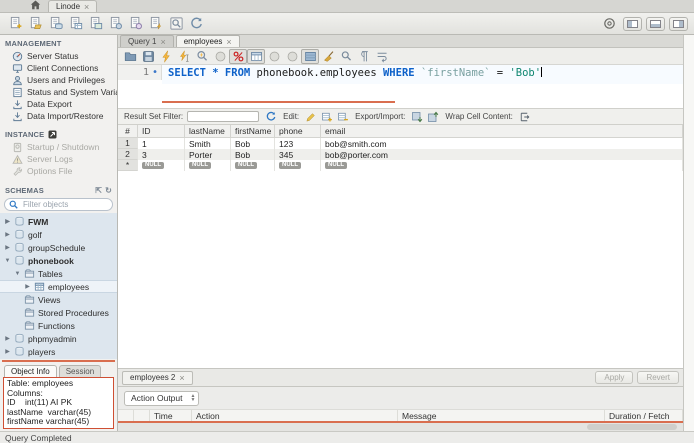 This screenshot has height=443, width=694. Describe the element at coordinates (502, 143) in the screenshot. I see `grid-cell: bob@smith.com` at that location.